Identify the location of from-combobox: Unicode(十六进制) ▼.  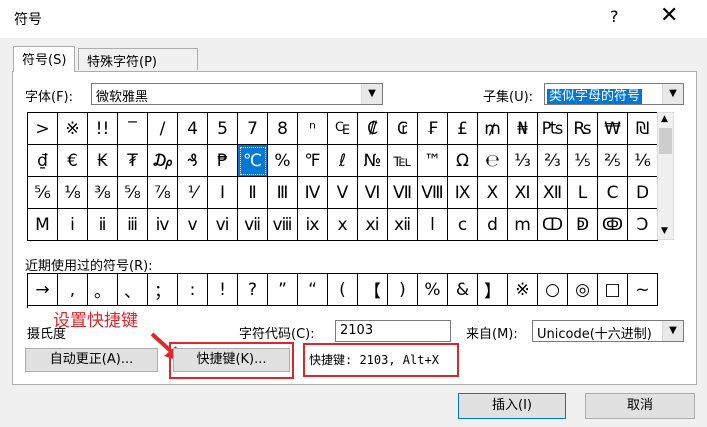
(608, 331).